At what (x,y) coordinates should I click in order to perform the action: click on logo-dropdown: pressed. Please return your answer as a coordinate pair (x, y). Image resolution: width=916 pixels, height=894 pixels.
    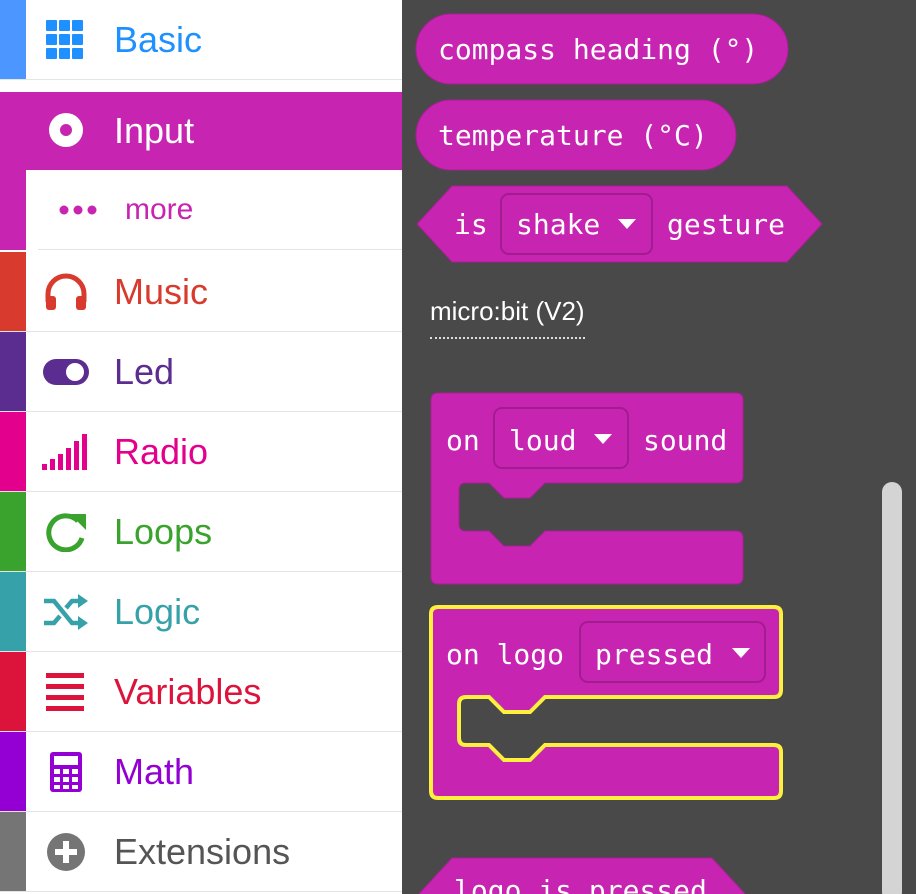
    Looking at the image, I should click on (672, 652).